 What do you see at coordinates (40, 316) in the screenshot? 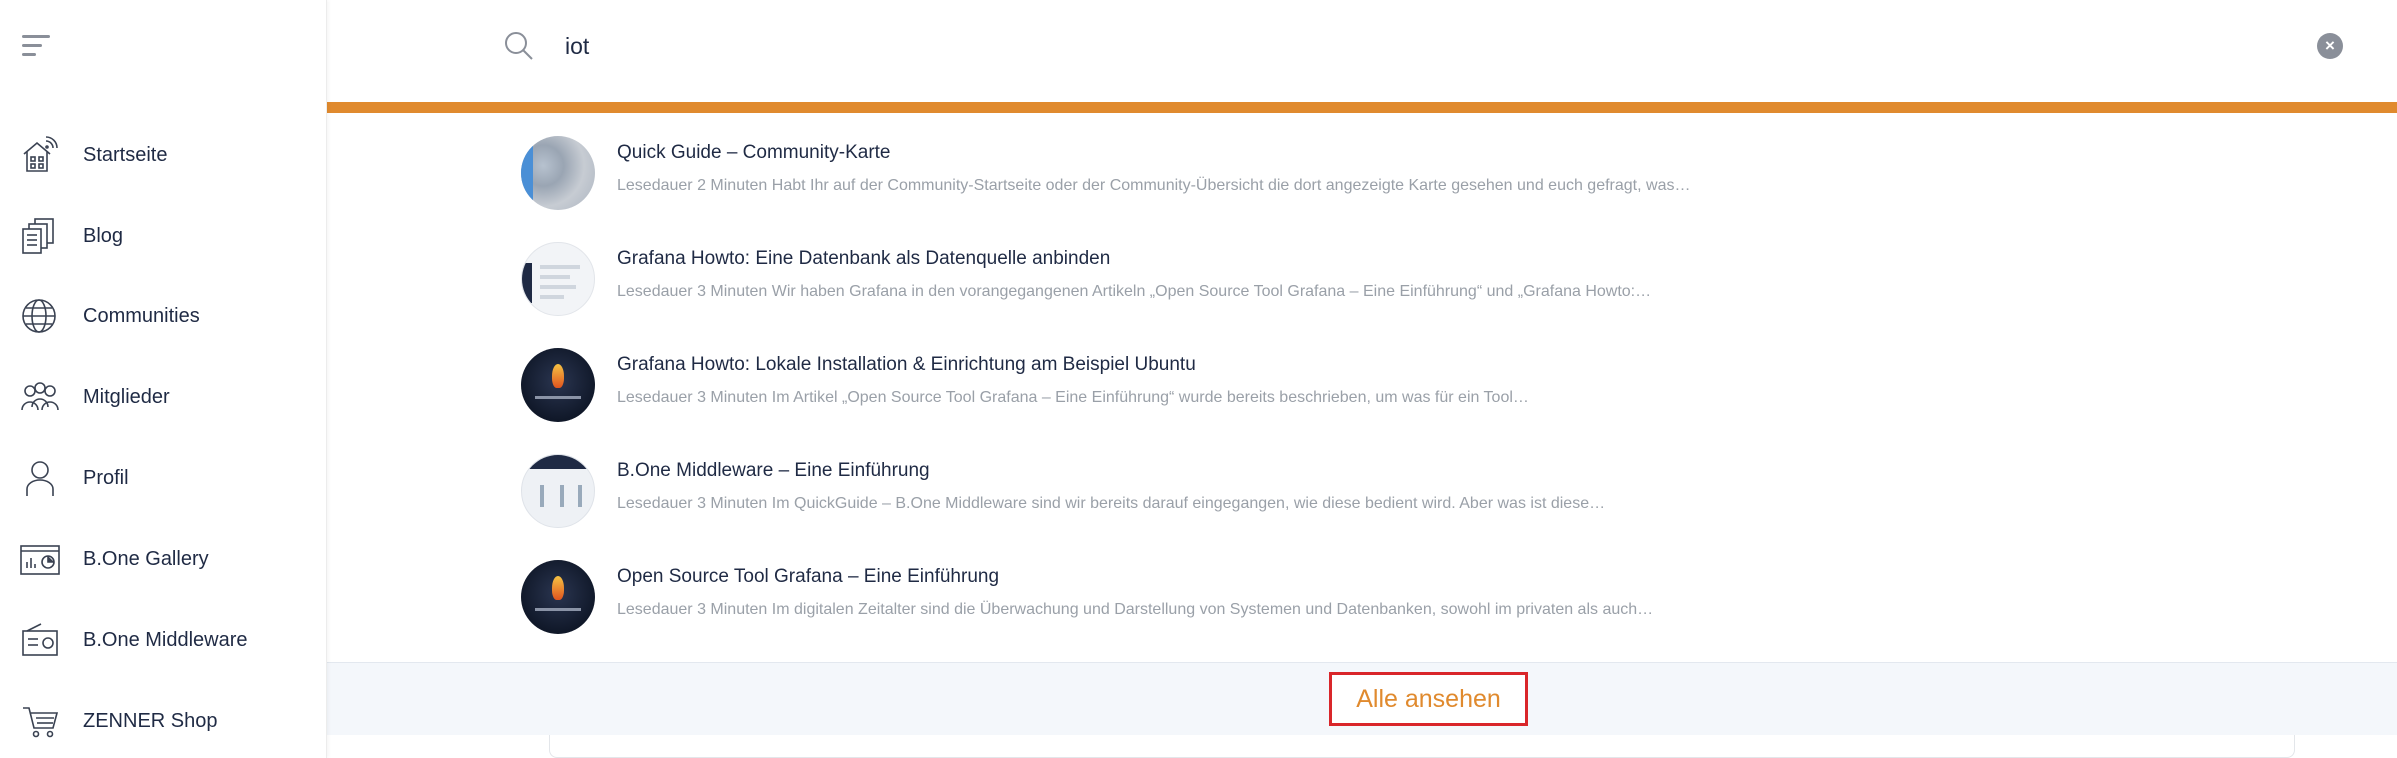
I see `globe-icon` at bounding box center [40, 316].